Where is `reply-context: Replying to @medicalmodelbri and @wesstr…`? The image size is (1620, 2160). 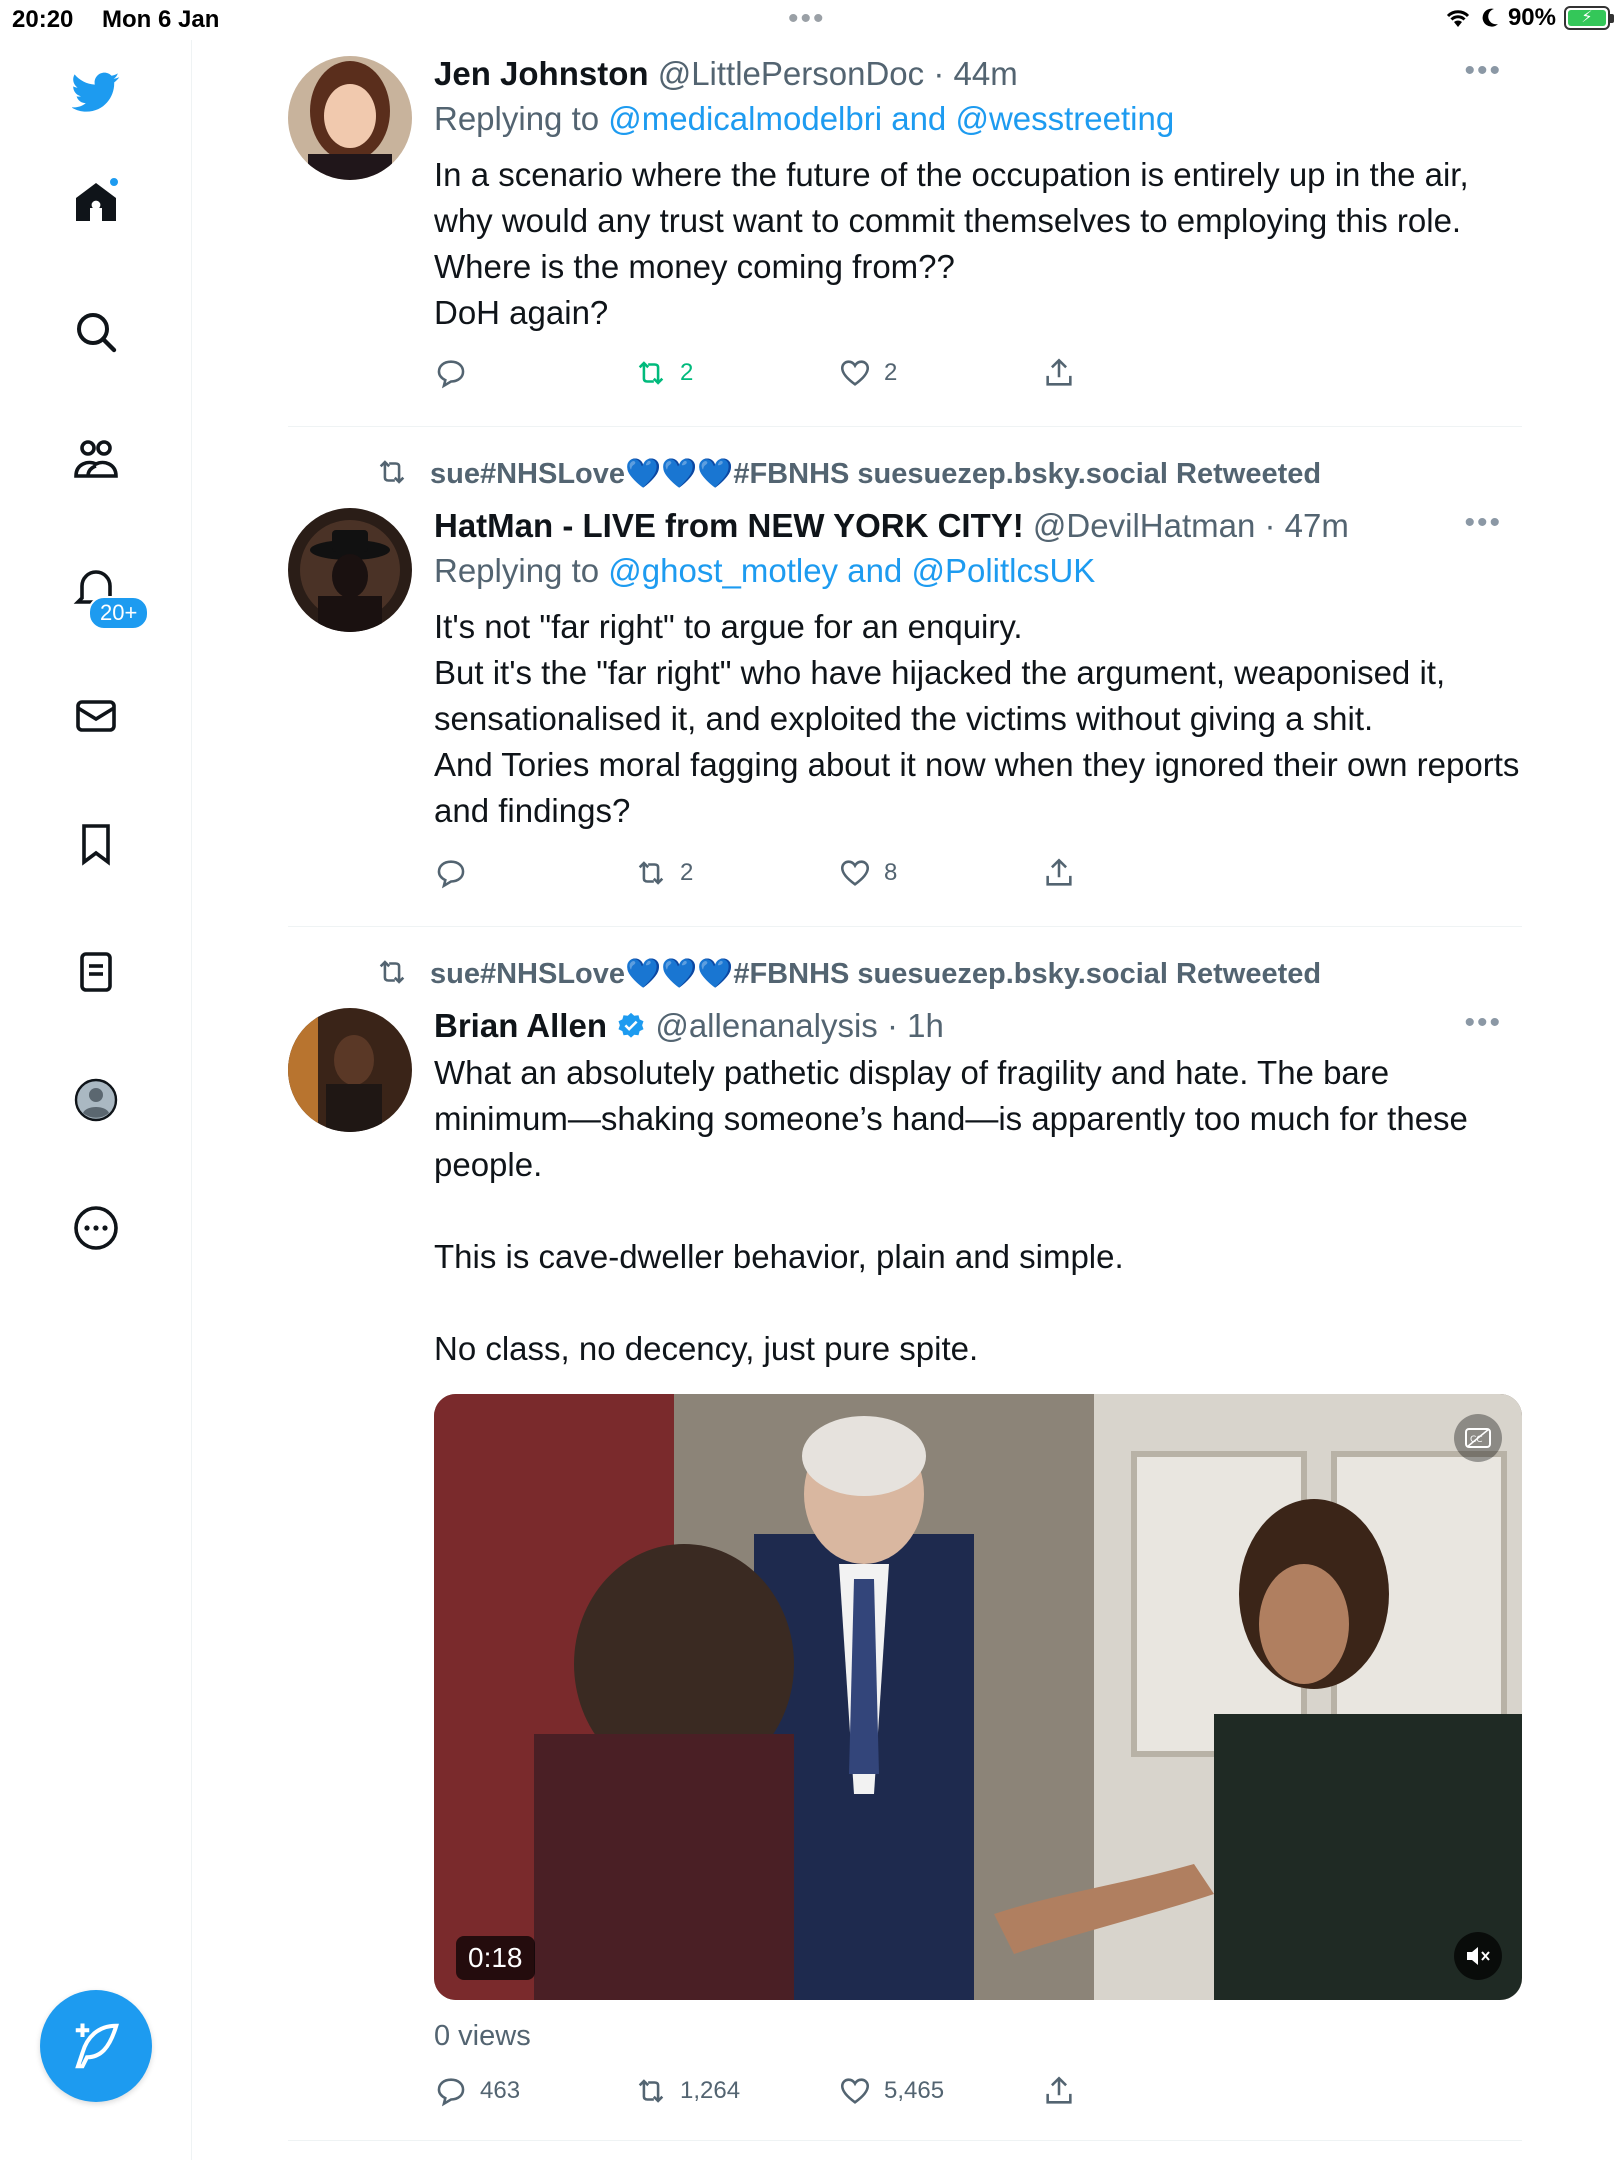 reply-context: Replying to @medicalmodelbri and @wesstr… is located at coordinates (978, 119).